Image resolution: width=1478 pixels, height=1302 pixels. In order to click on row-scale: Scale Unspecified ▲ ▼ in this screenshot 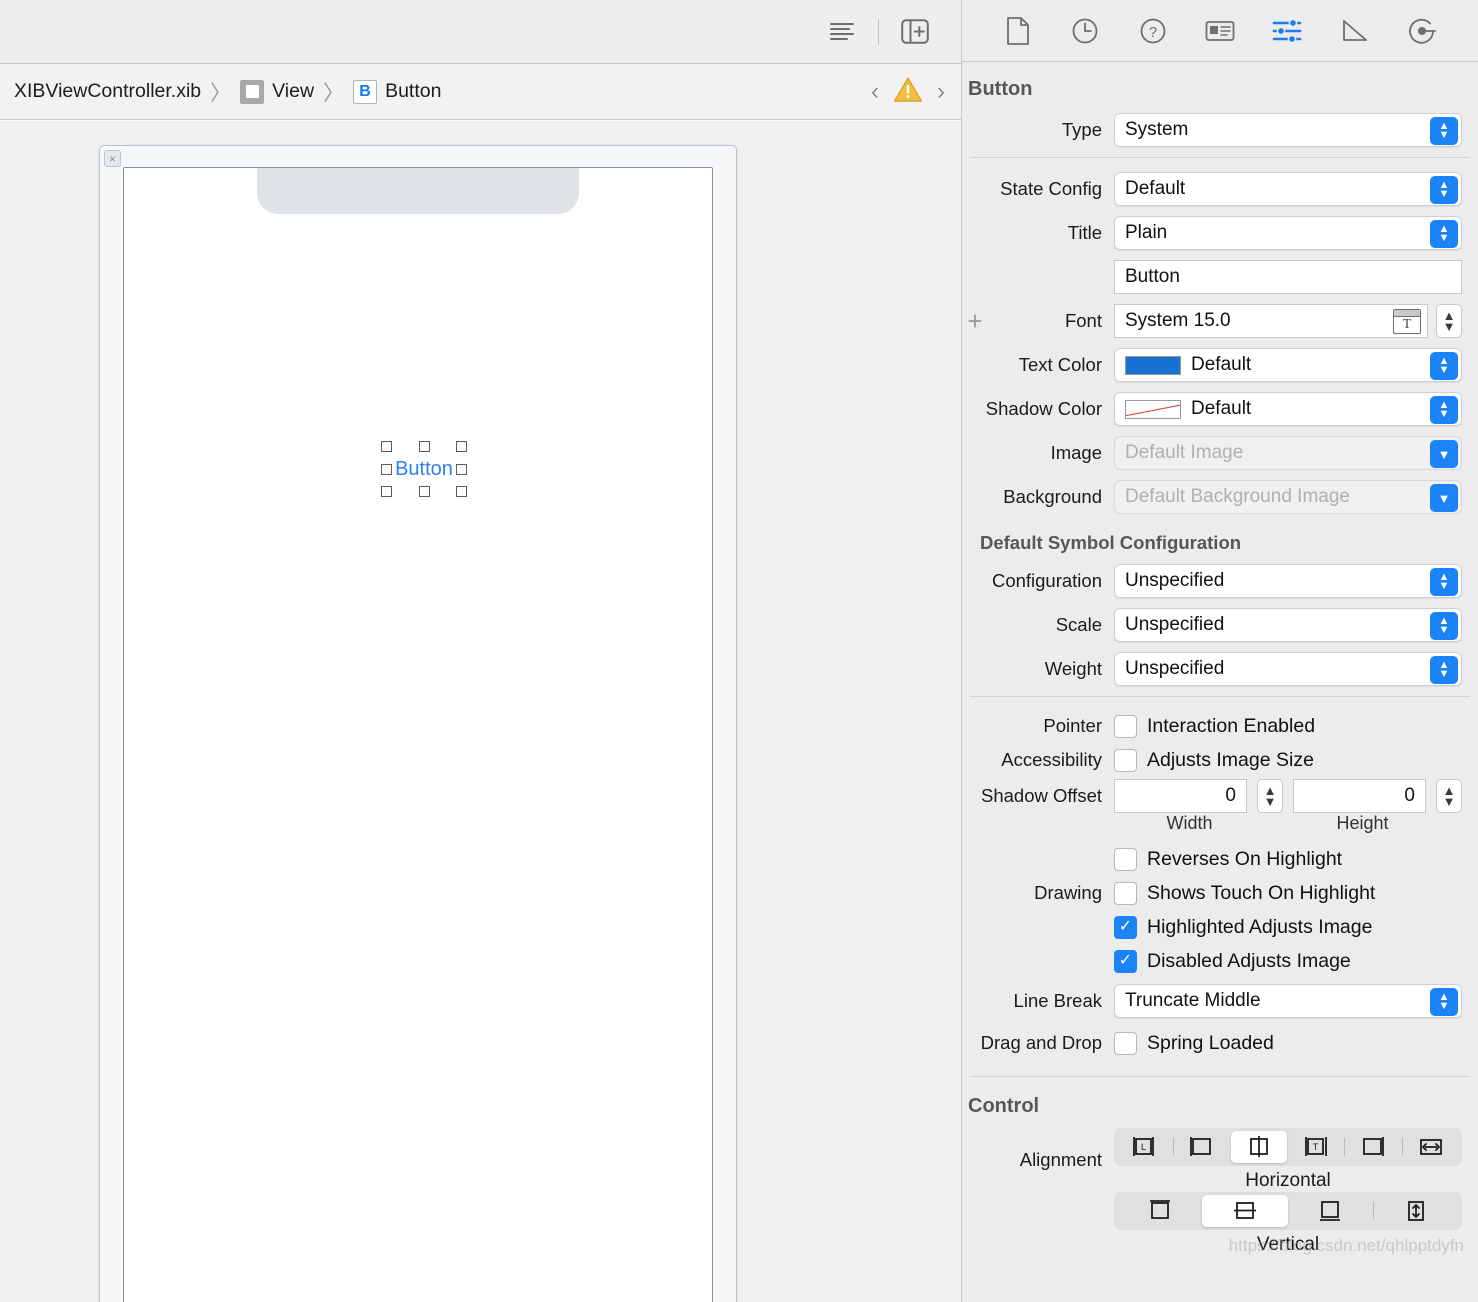, I will do `click(1220, 625)`.